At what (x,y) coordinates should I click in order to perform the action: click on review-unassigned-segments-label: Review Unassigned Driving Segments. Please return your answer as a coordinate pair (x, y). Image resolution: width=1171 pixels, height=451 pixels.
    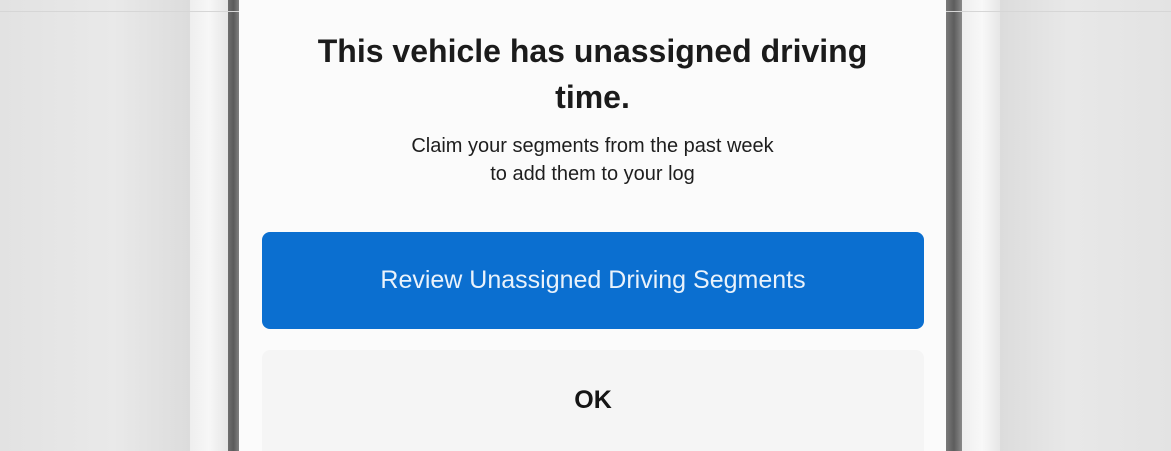
    Looking at the image, I should click on (593, 280).